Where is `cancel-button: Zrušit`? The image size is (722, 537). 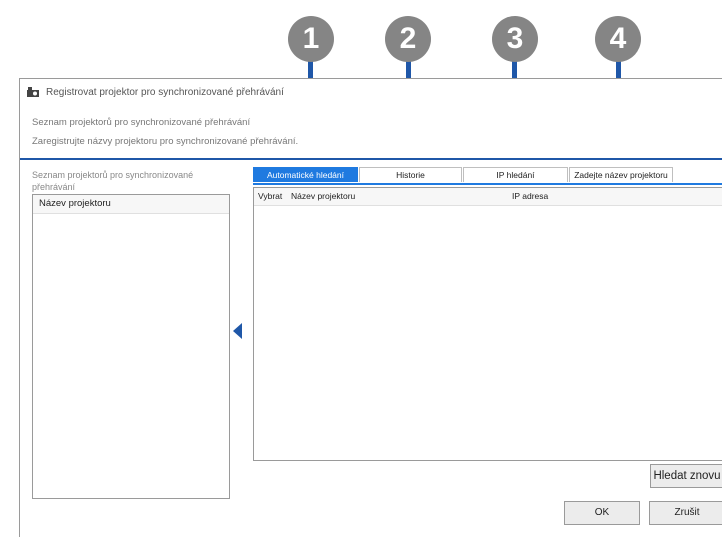
cancel-button: Zrušit is located at coordinates (685, 513).